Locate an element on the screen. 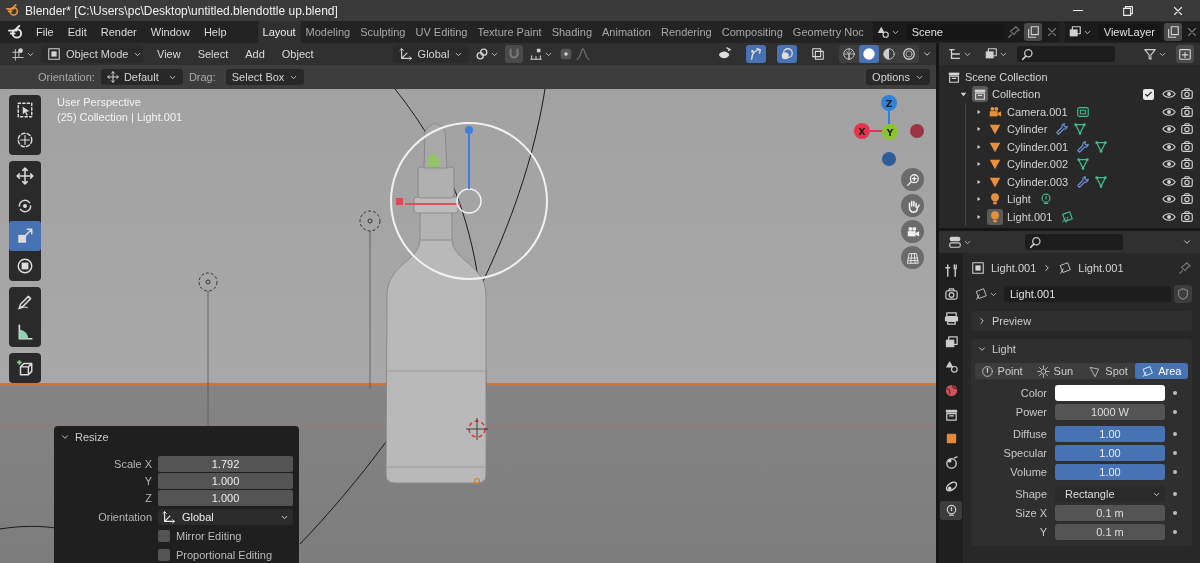  proportional-editing-icon is located at coordinates (566, 54).